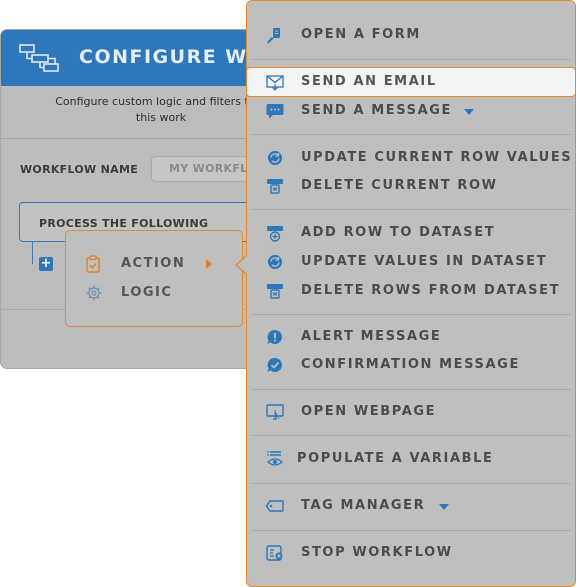  I want to click on tag-icon, so click(275, 506).